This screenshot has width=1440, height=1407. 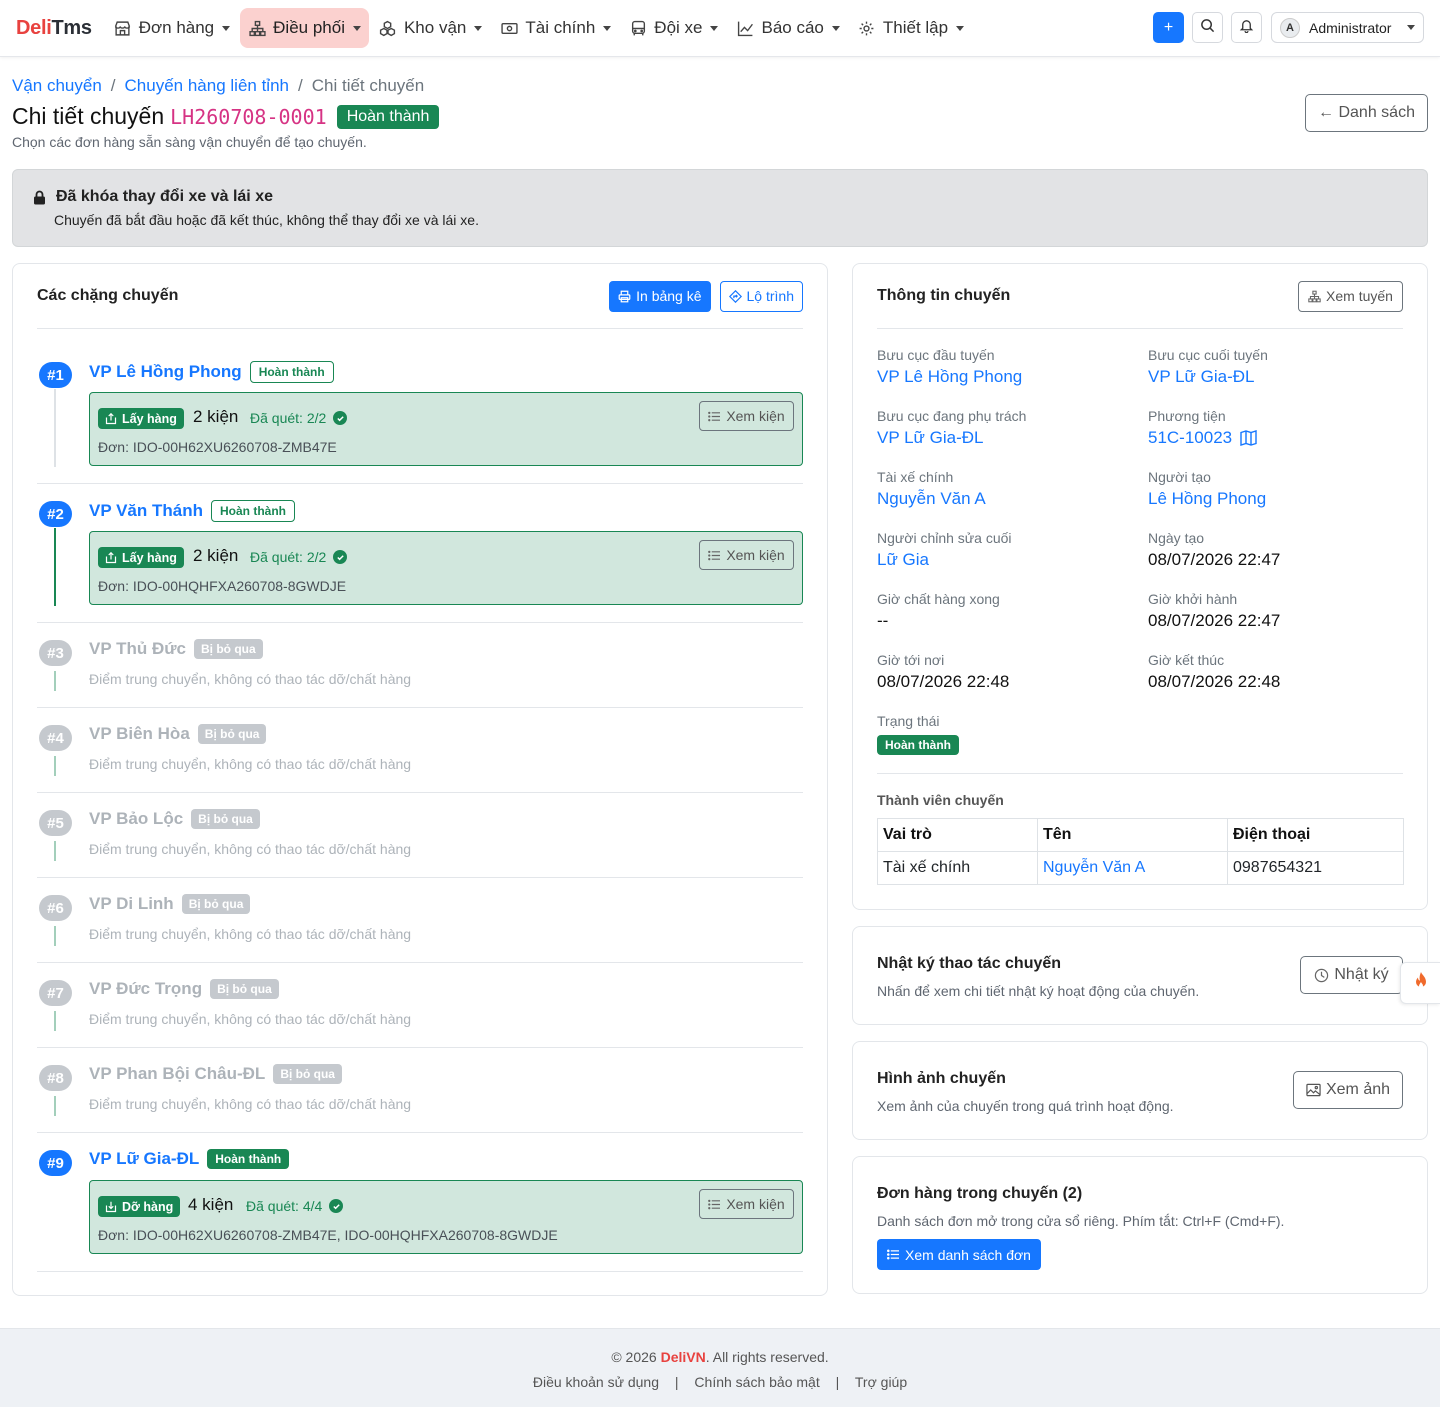 What do you see at coordinates (176, 27) in the screenshot?
I see `nav-label: Đơn hàng` at bounding box center [176, 27].